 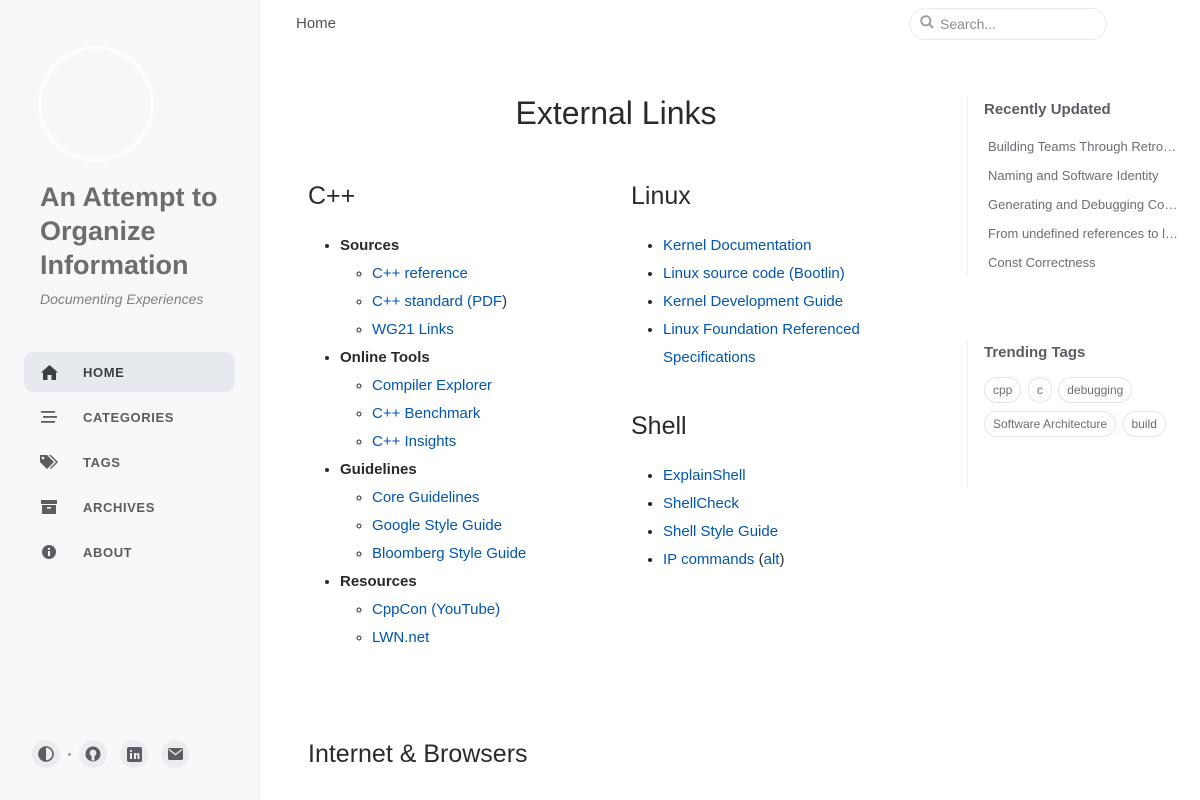 I want to click on recent-post-link: Generating and Debugging Core Dumps, so click(x=1081, y=204).